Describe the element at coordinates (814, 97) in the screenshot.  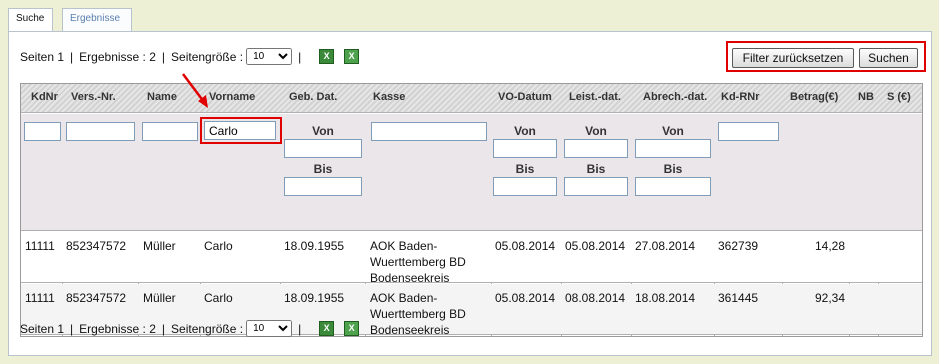
I see `col-betrag: Betrag(€)` at that location.